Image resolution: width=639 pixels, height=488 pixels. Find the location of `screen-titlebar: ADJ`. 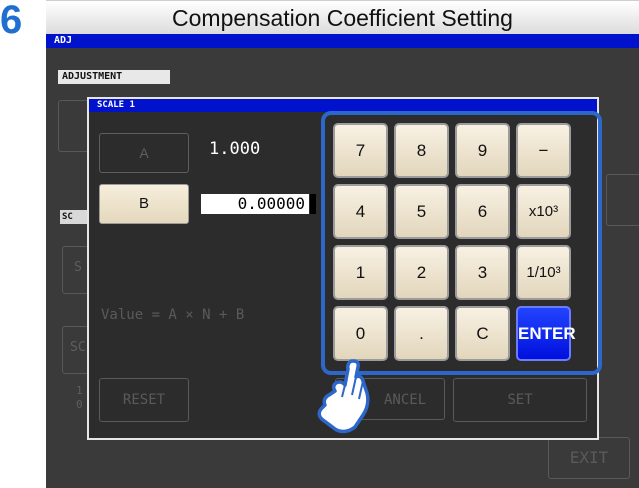

screen-titlebar: ADJ is located at coordinates (342, 41).